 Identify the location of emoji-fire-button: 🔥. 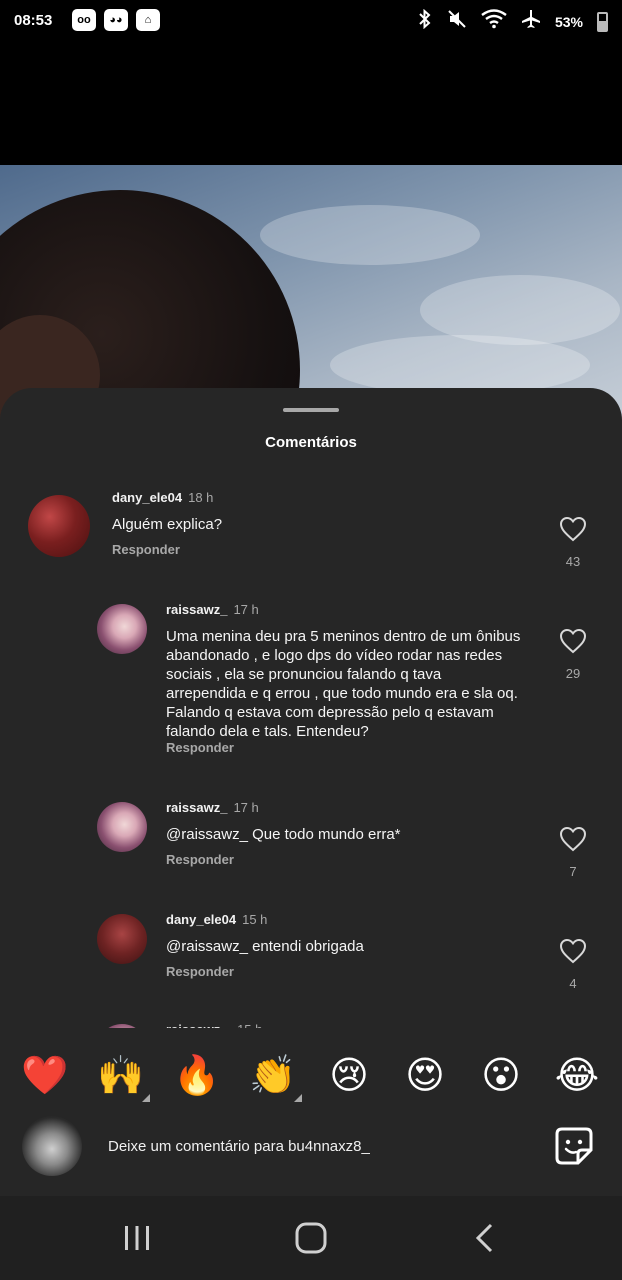
(197, 1076).